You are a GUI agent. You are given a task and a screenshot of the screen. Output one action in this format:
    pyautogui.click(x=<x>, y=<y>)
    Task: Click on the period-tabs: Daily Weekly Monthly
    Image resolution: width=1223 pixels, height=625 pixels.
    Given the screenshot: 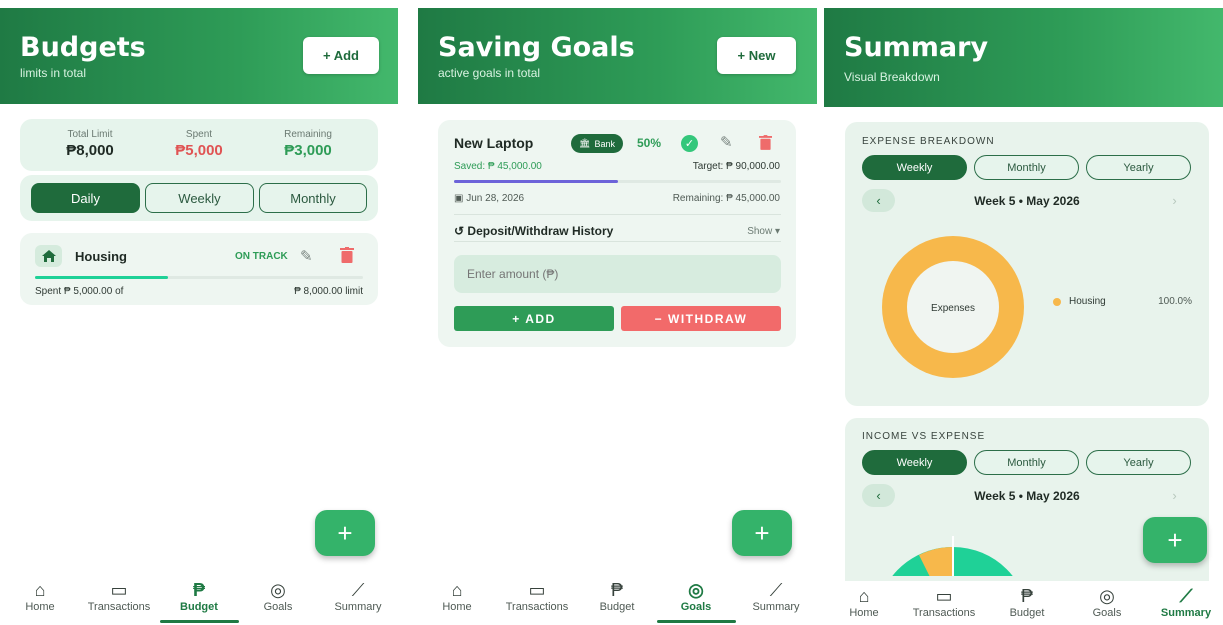 What is the action you would take?
    pyautogui.click(x=199, y=198)
    